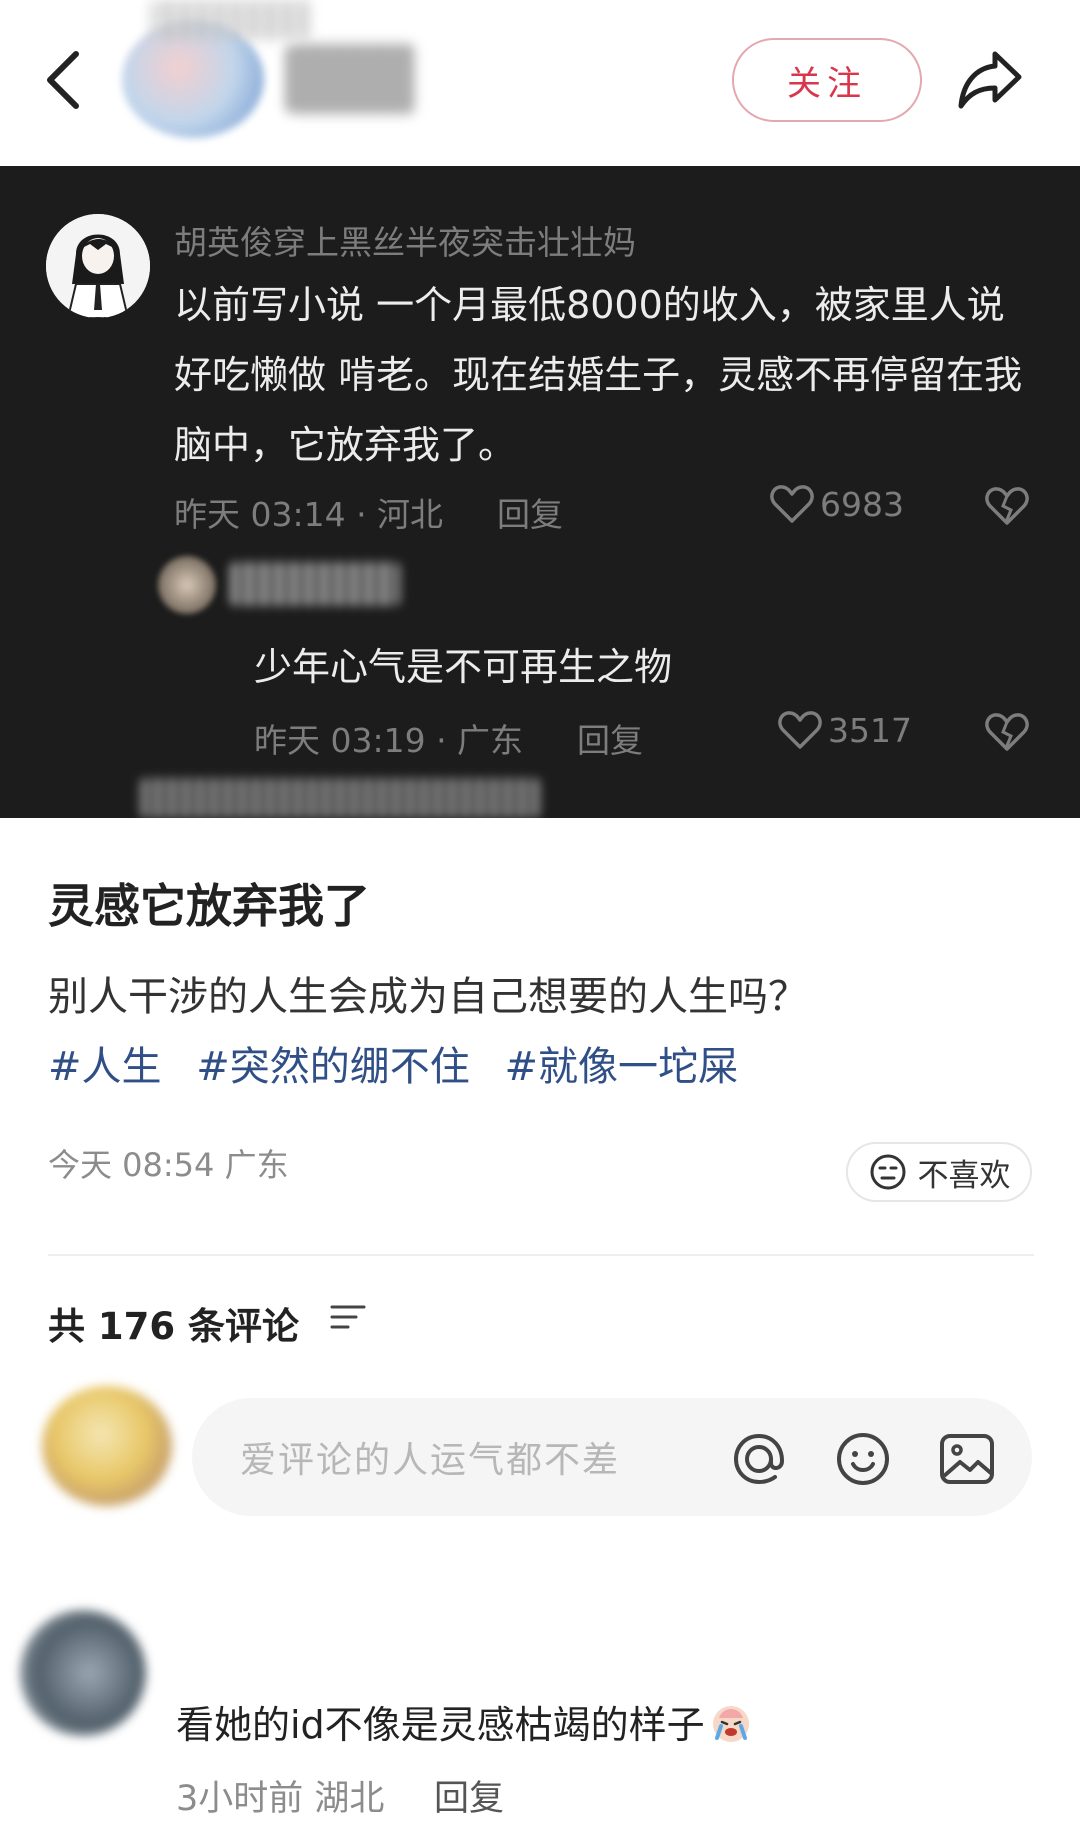 This screenshot has width=1080, height=1825. I want to click on comment-text: 看她的id不像是灵感枯竭的样子, so click(464, 1721).